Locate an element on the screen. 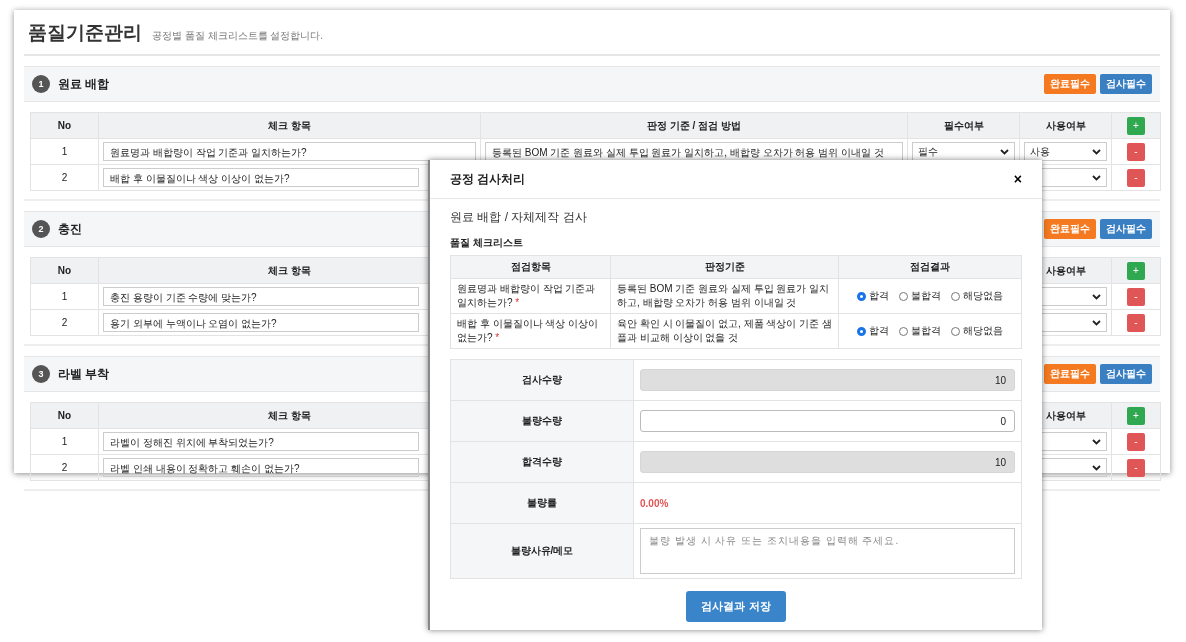 The width and height of the screenshot is (1186, 642). save-button: 검사결과 저장 is located at coordinates (736, 606).